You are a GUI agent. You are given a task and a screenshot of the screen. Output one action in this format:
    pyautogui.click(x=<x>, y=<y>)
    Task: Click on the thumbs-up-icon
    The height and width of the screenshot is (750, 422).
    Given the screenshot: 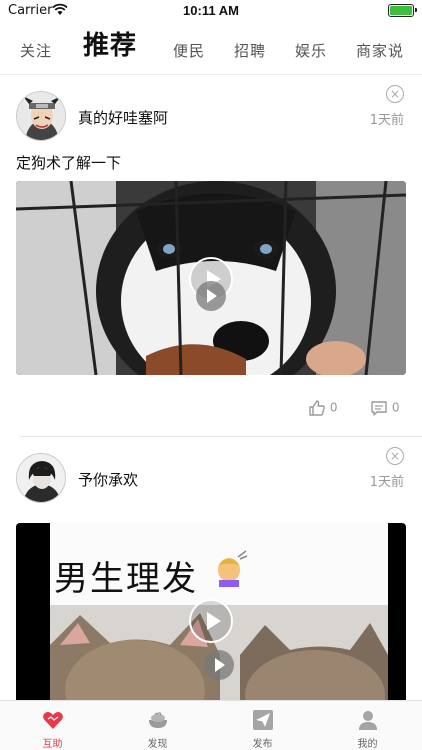 What is the action you would take?
    pyautogui.click(x=317, y=408)
    